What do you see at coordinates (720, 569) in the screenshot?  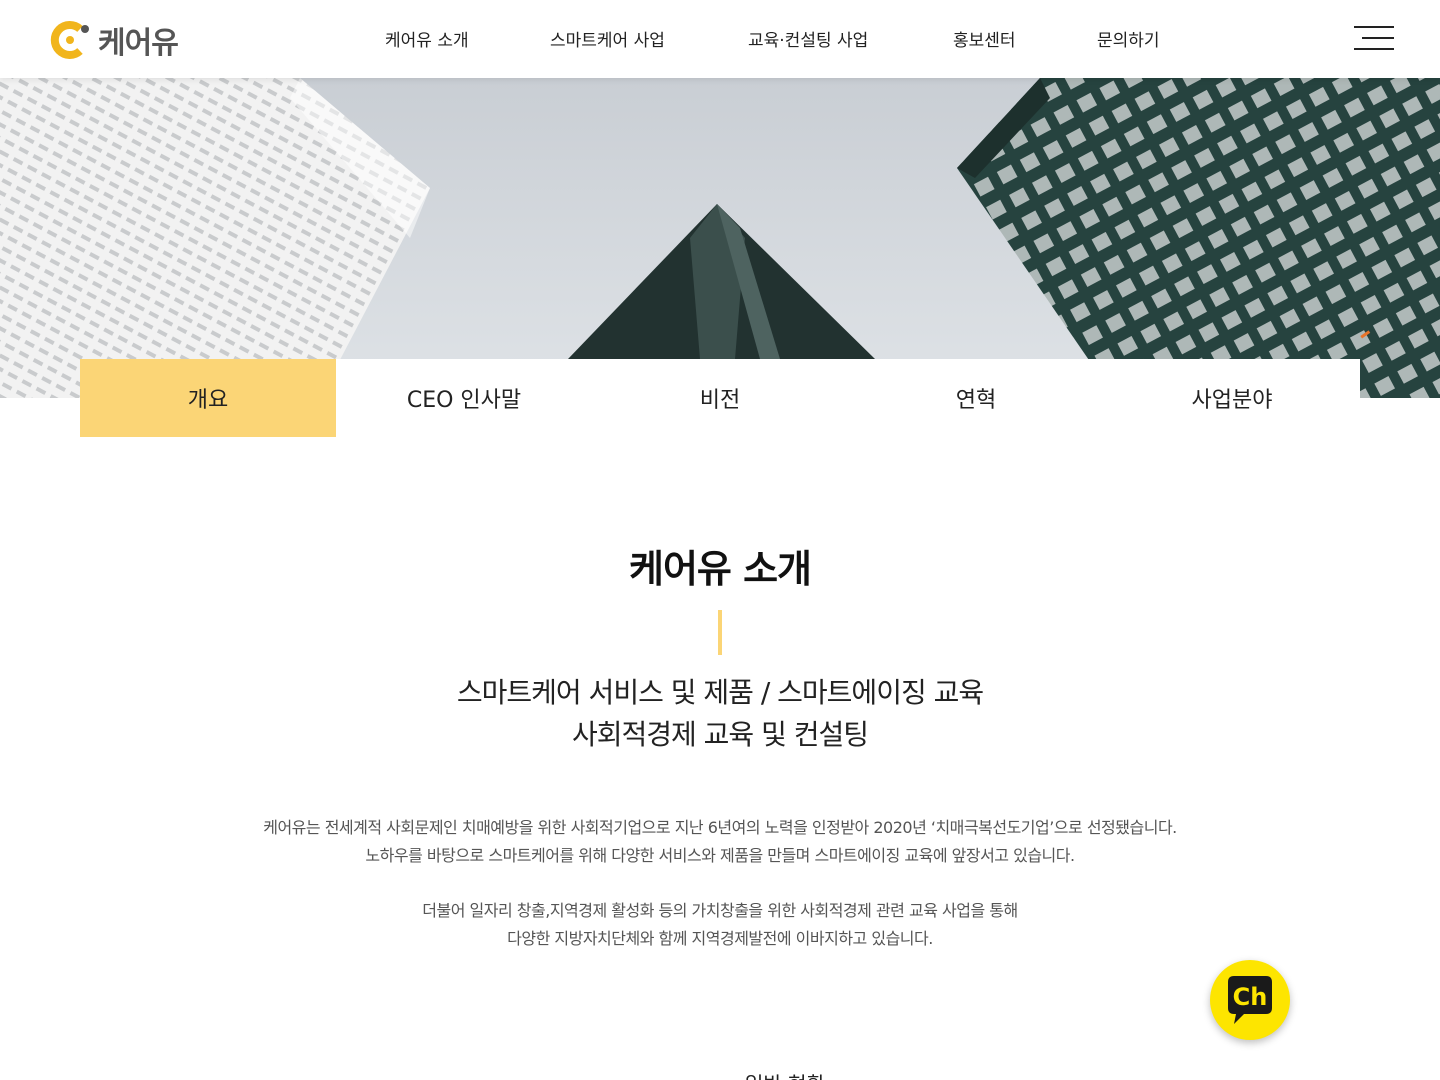 I see `page-title: 케어유 소개` at bounding box center [720, 569].